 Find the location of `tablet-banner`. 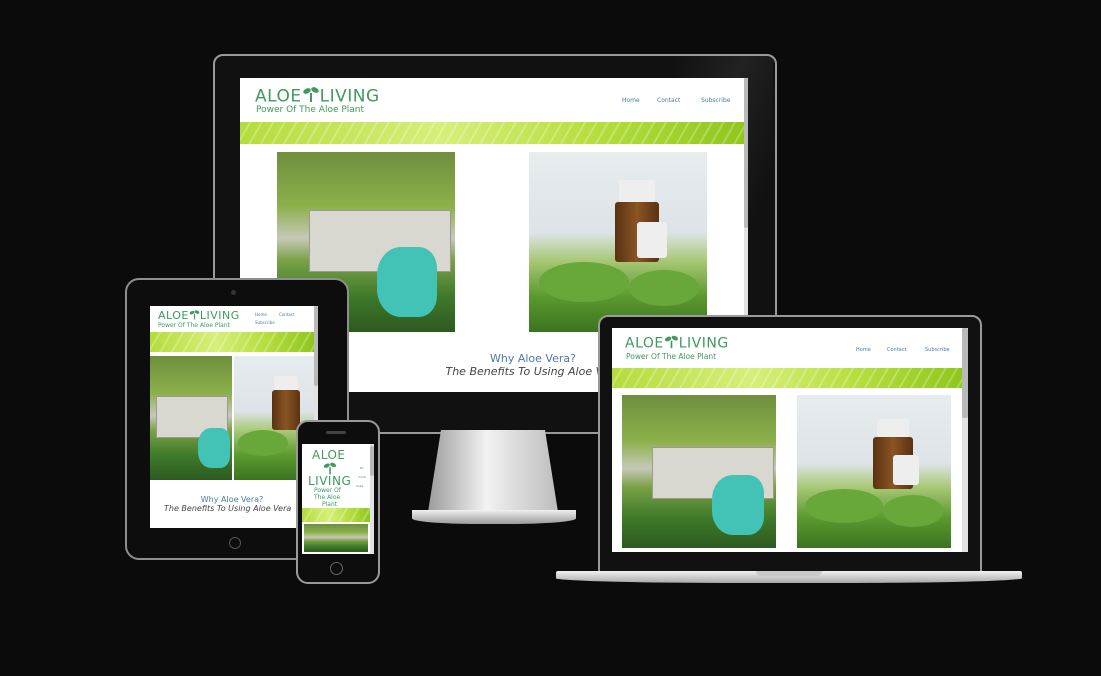

tablet-banner is located at coordinates (232, 342).